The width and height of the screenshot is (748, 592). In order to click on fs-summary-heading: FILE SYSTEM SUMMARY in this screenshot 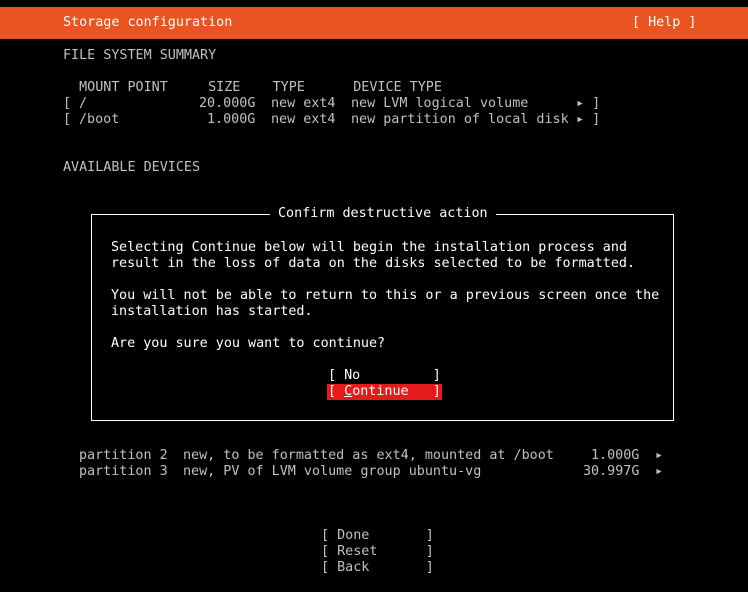, I will do `click(140, 55)`.